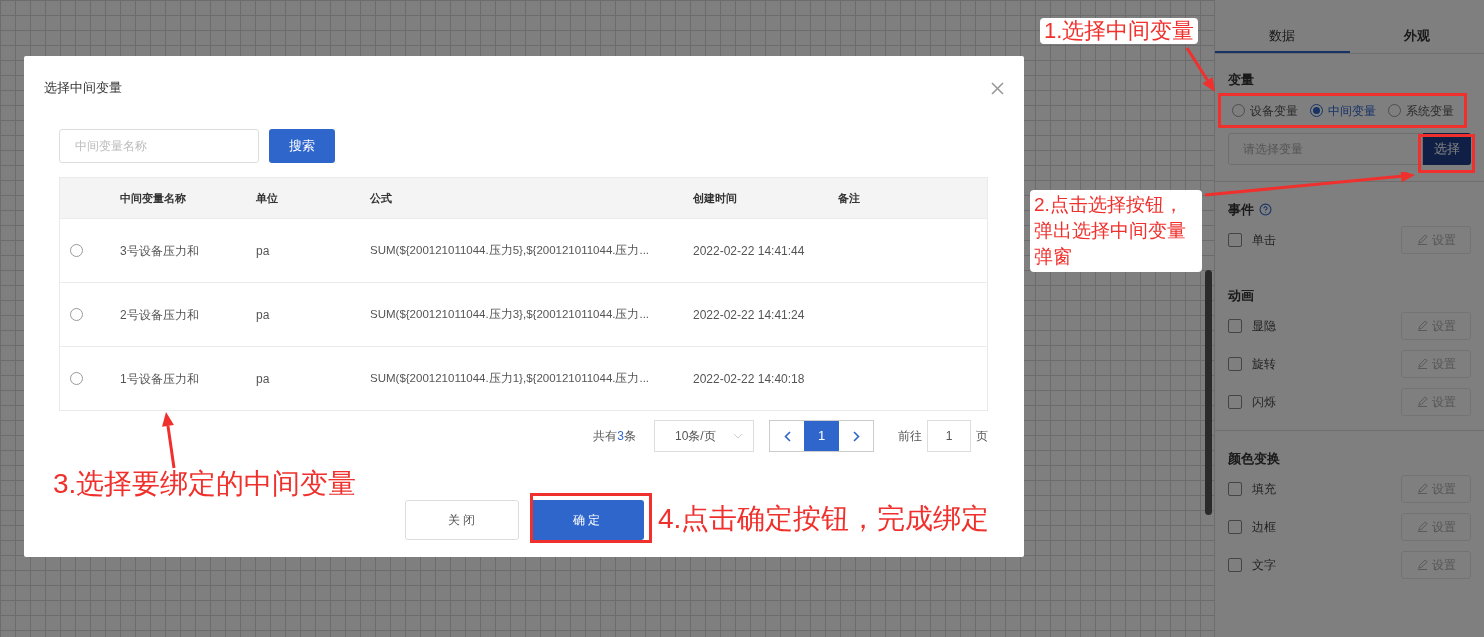 The image size is (1484, 637). I want to click on page-button: 1, so click(821, 436).